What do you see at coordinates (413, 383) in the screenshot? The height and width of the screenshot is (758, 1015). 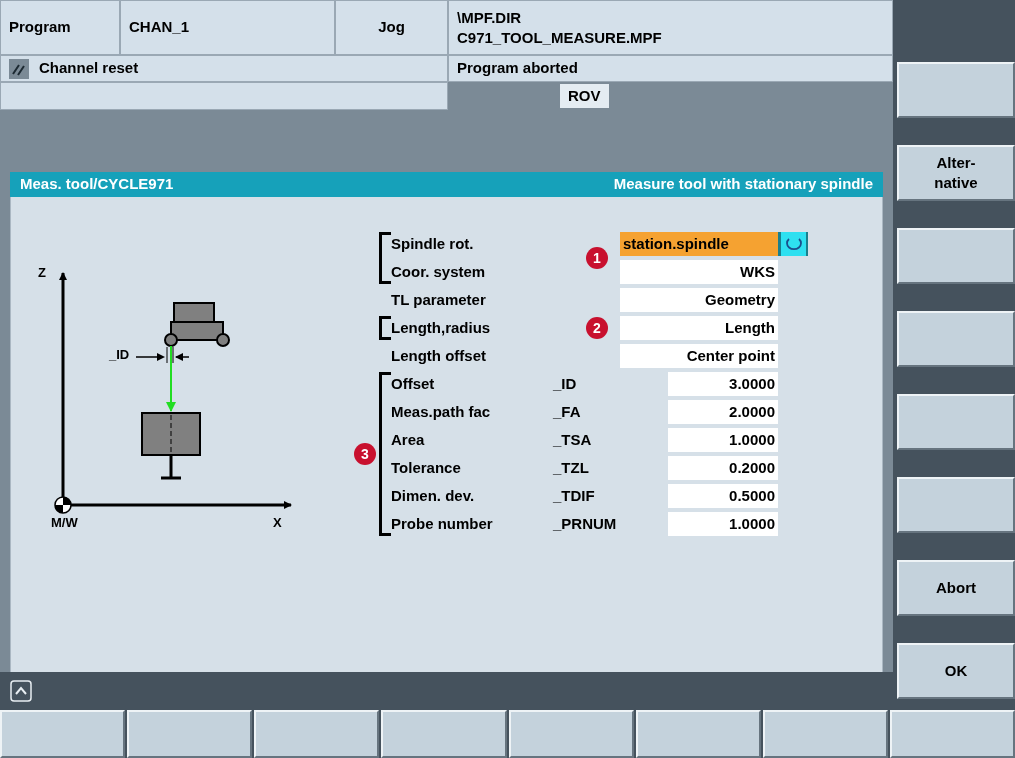 I see `field-label: Offset` at bounding box center [413, 383].